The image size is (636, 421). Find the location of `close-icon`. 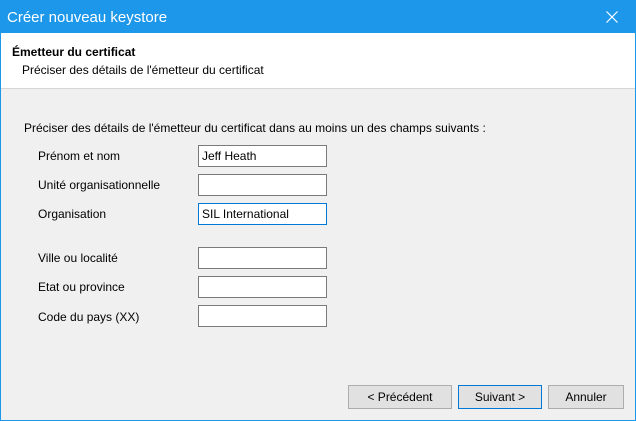

close-icon is located at coordinates (612, 17).